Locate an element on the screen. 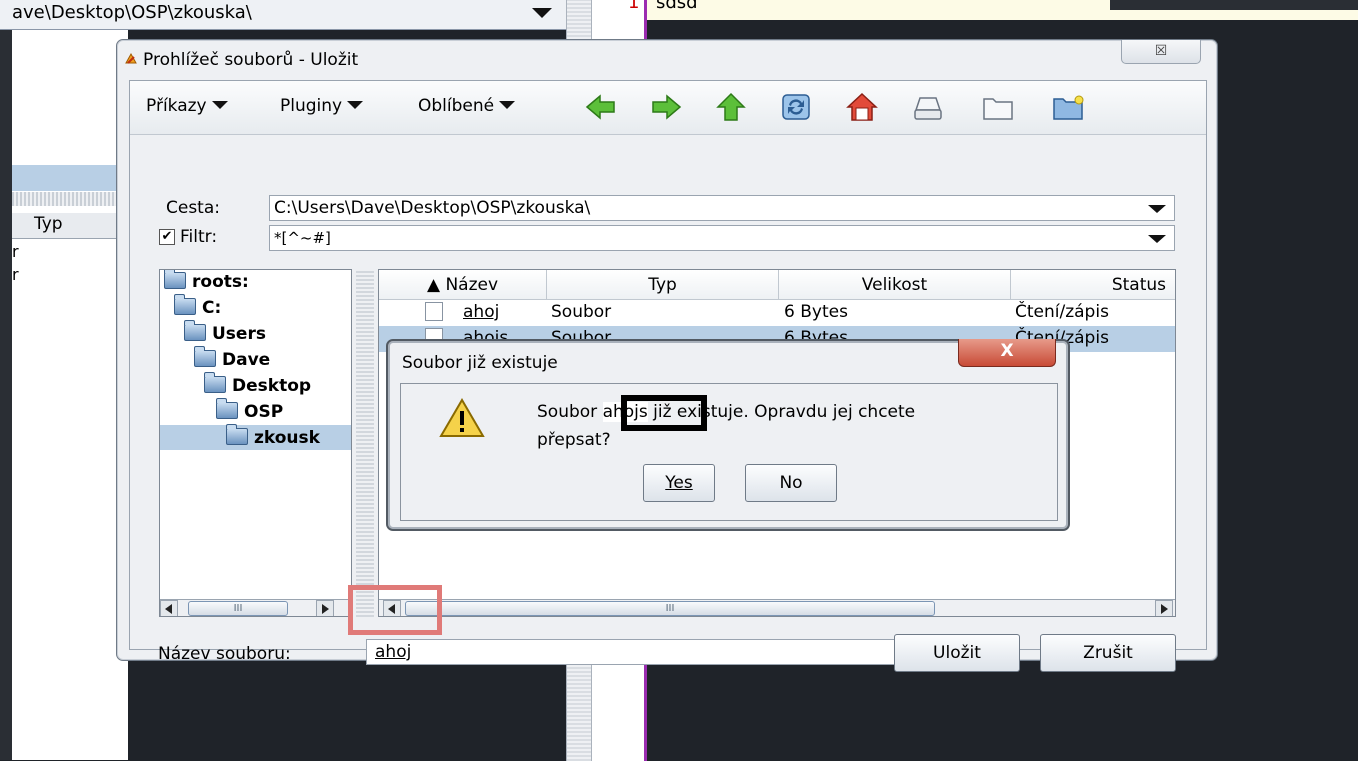 The width and height of the screenshot is (1358, 761). warning-icon is located at coordinates (462, 417).